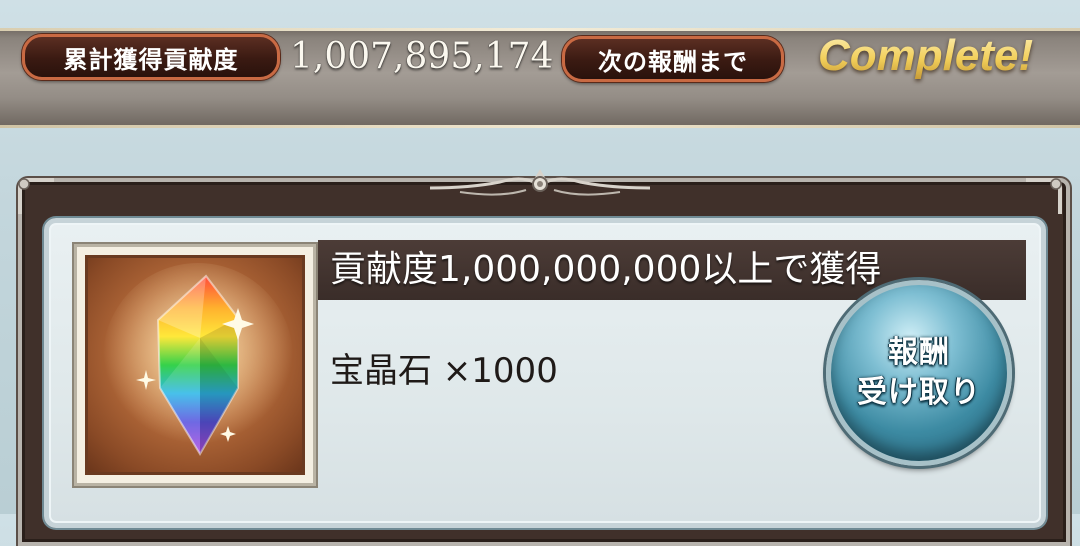 The width and height of the screenshot is (1080, 546). Describe the element at coordinates (673, 59) in the screenshot. I see `next-reward-label: 次の報酬まで` at that location.